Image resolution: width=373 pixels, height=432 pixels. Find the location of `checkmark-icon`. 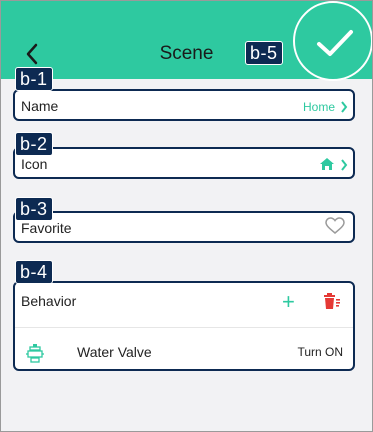

checkmark-icon is located at coordinates (335, 43).